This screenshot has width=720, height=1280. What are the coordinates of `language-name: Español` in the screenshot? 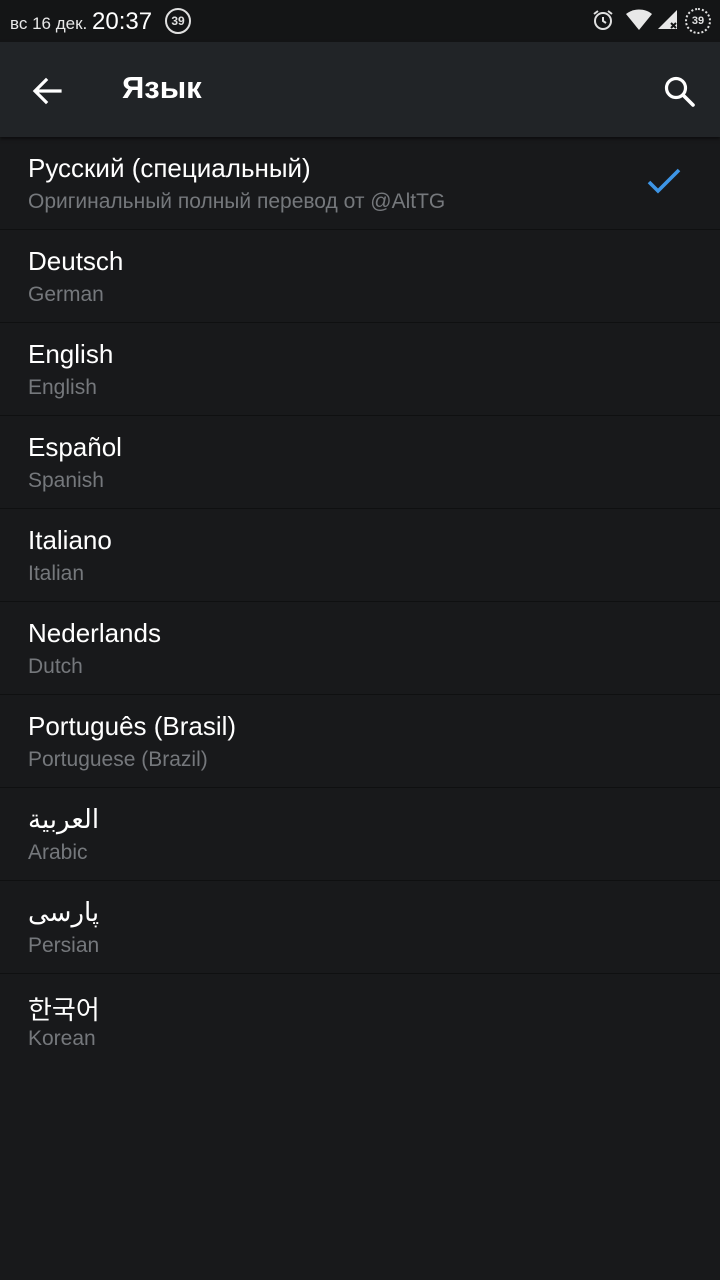 It's located at (75, 447).